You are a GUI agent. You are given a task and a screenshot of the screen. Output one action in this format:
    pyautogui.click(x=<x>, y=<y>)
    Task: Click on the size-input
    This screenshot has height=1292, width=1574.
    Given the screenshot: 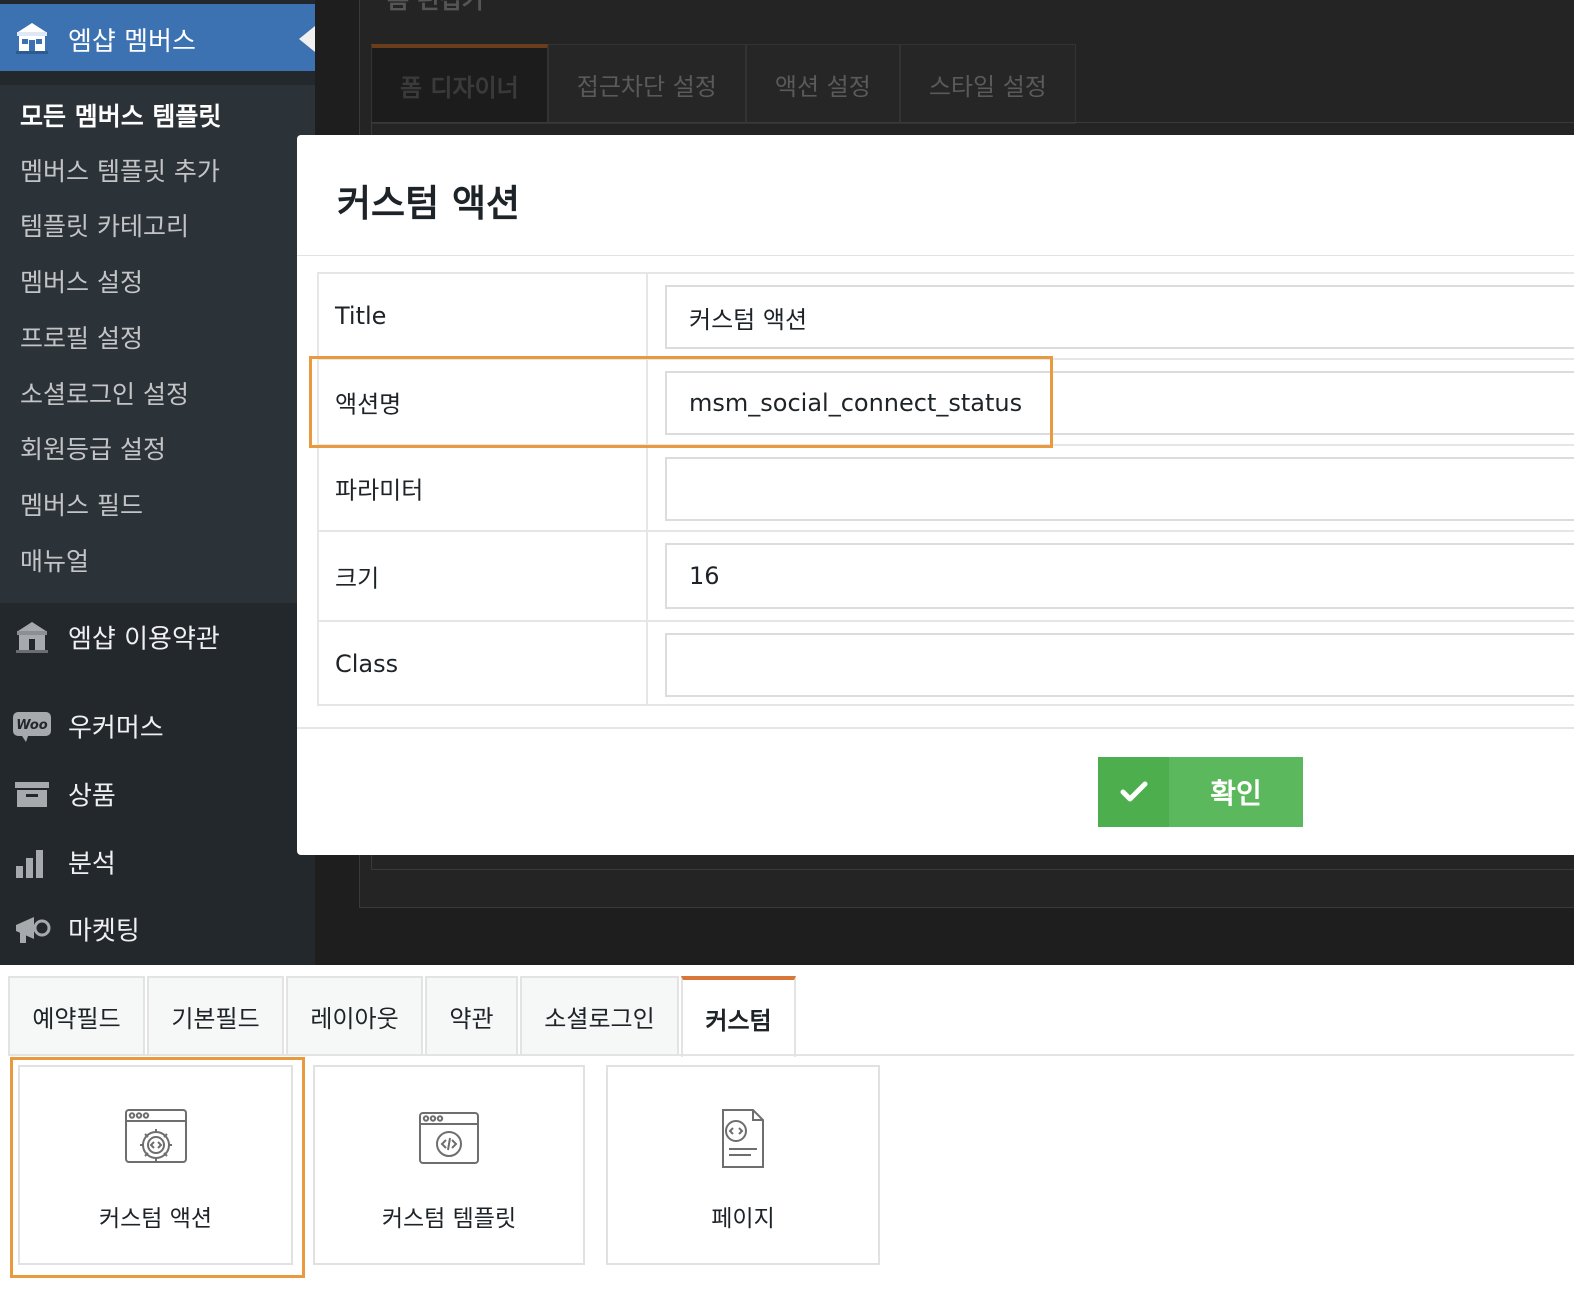 What is the action you would take?
    pyautogui.click(x=1119, y=576)
    